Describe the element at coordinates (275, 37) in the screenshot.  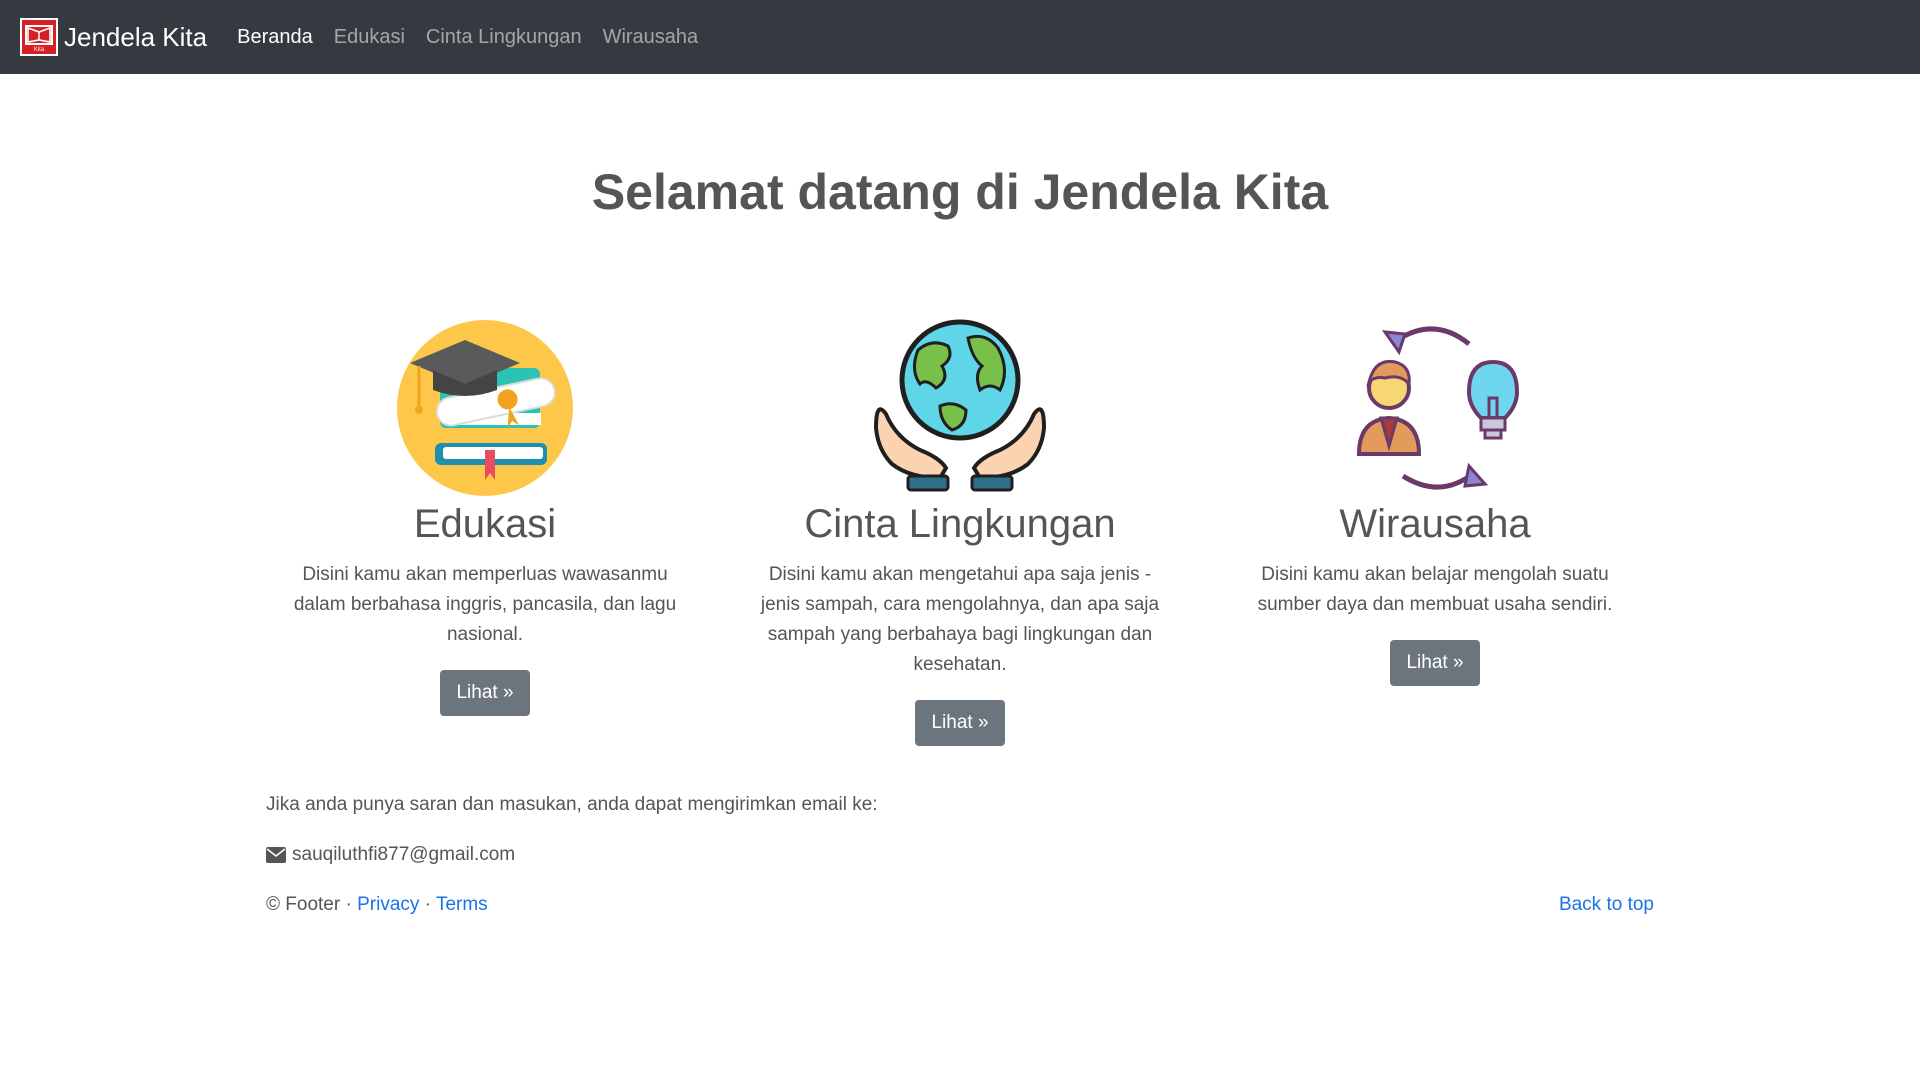
I see `nav-link-beranda: Beranda` at that location.